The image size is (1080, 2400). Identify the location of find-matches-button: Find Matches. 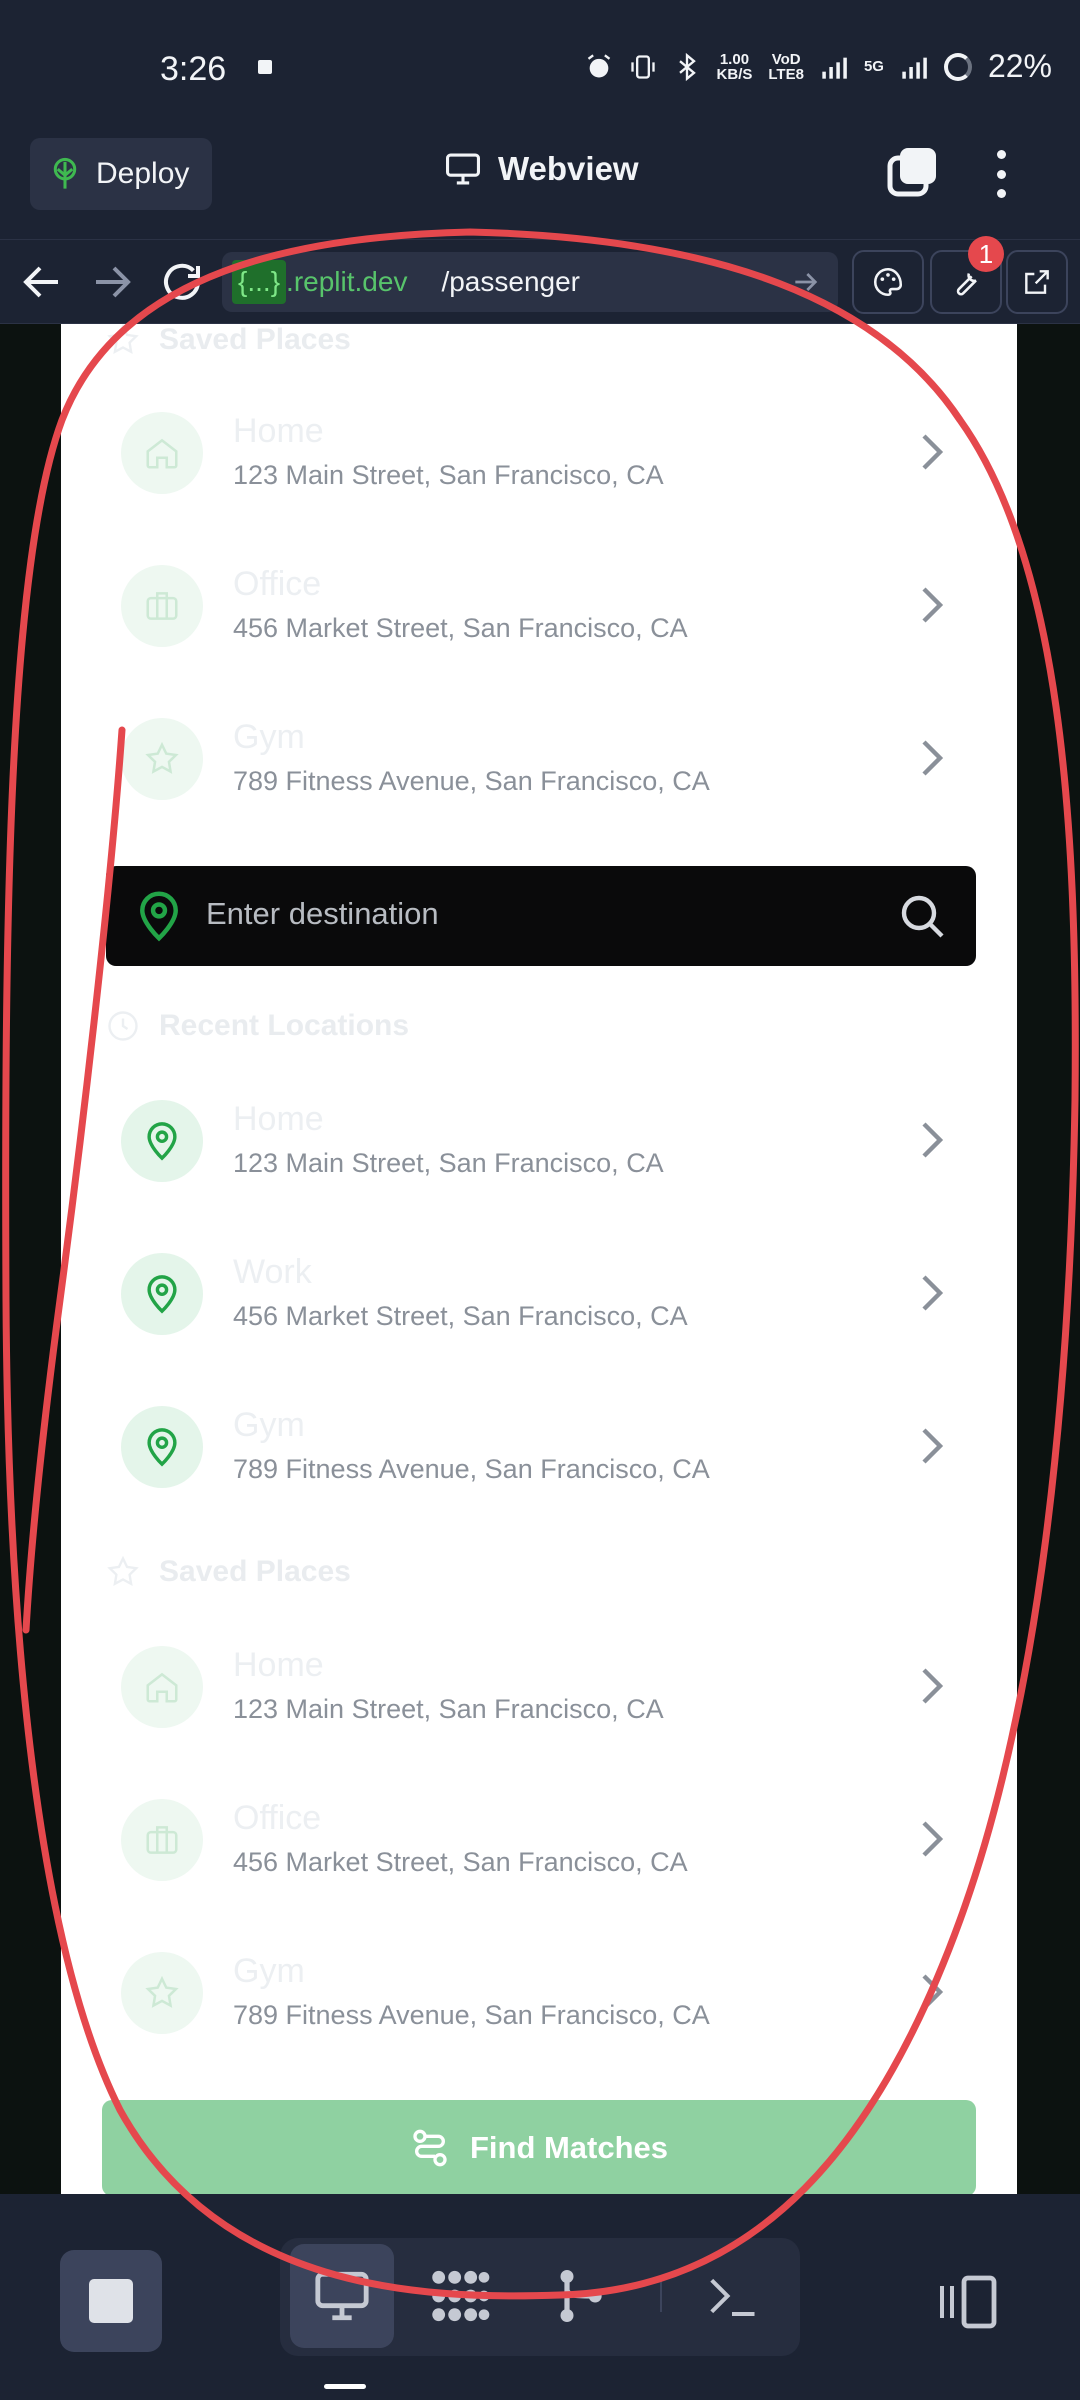
(539, 2147).